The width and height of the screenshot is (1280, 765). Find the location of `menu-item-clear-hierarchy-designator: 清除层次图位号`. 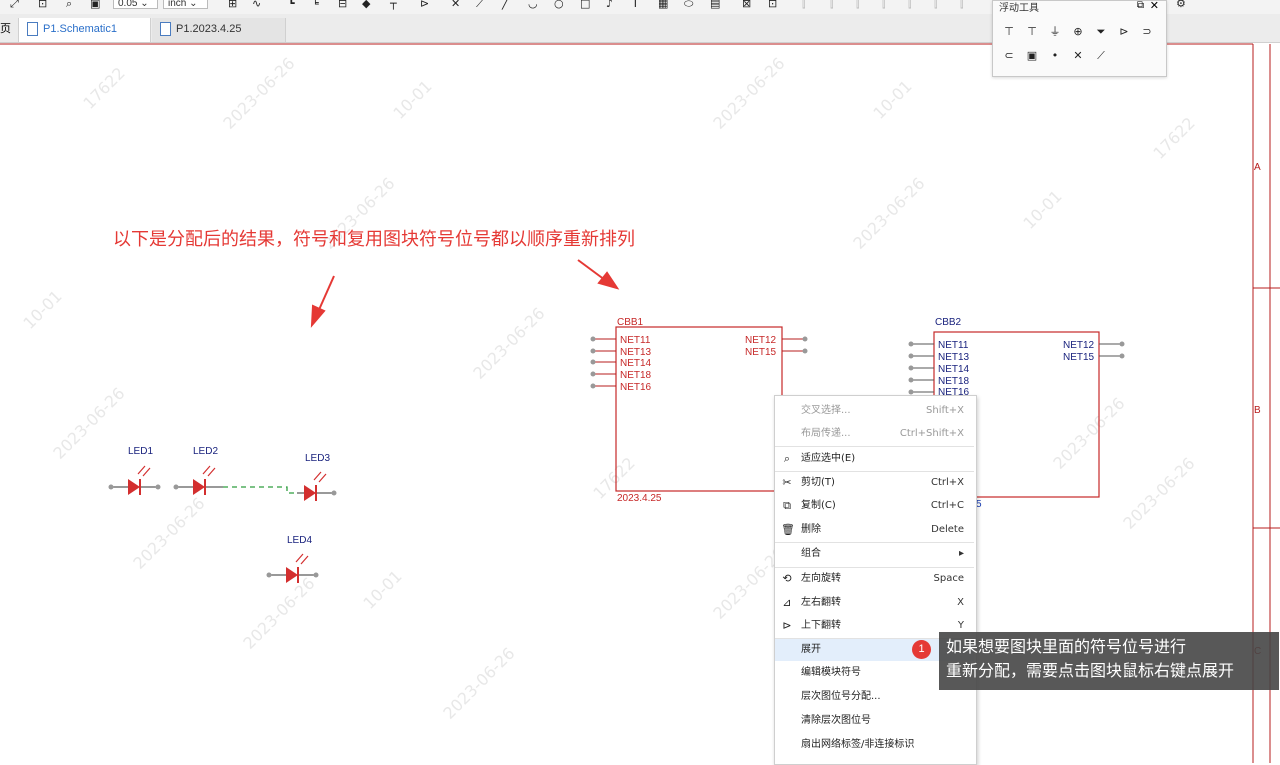

menu-item-clear-hierarchy-designator: 清除层次图位号 is located at coordinates (874, 721).